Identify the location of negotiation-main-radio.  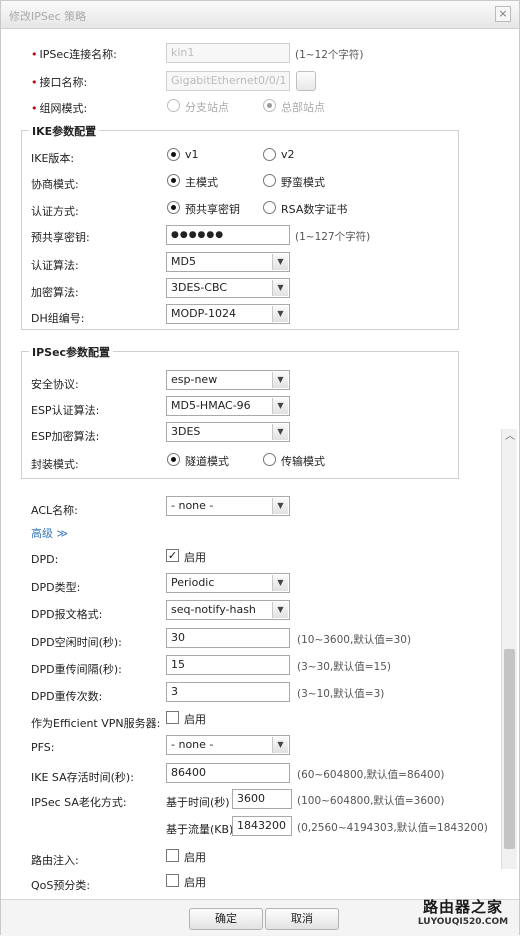
(173, 180).